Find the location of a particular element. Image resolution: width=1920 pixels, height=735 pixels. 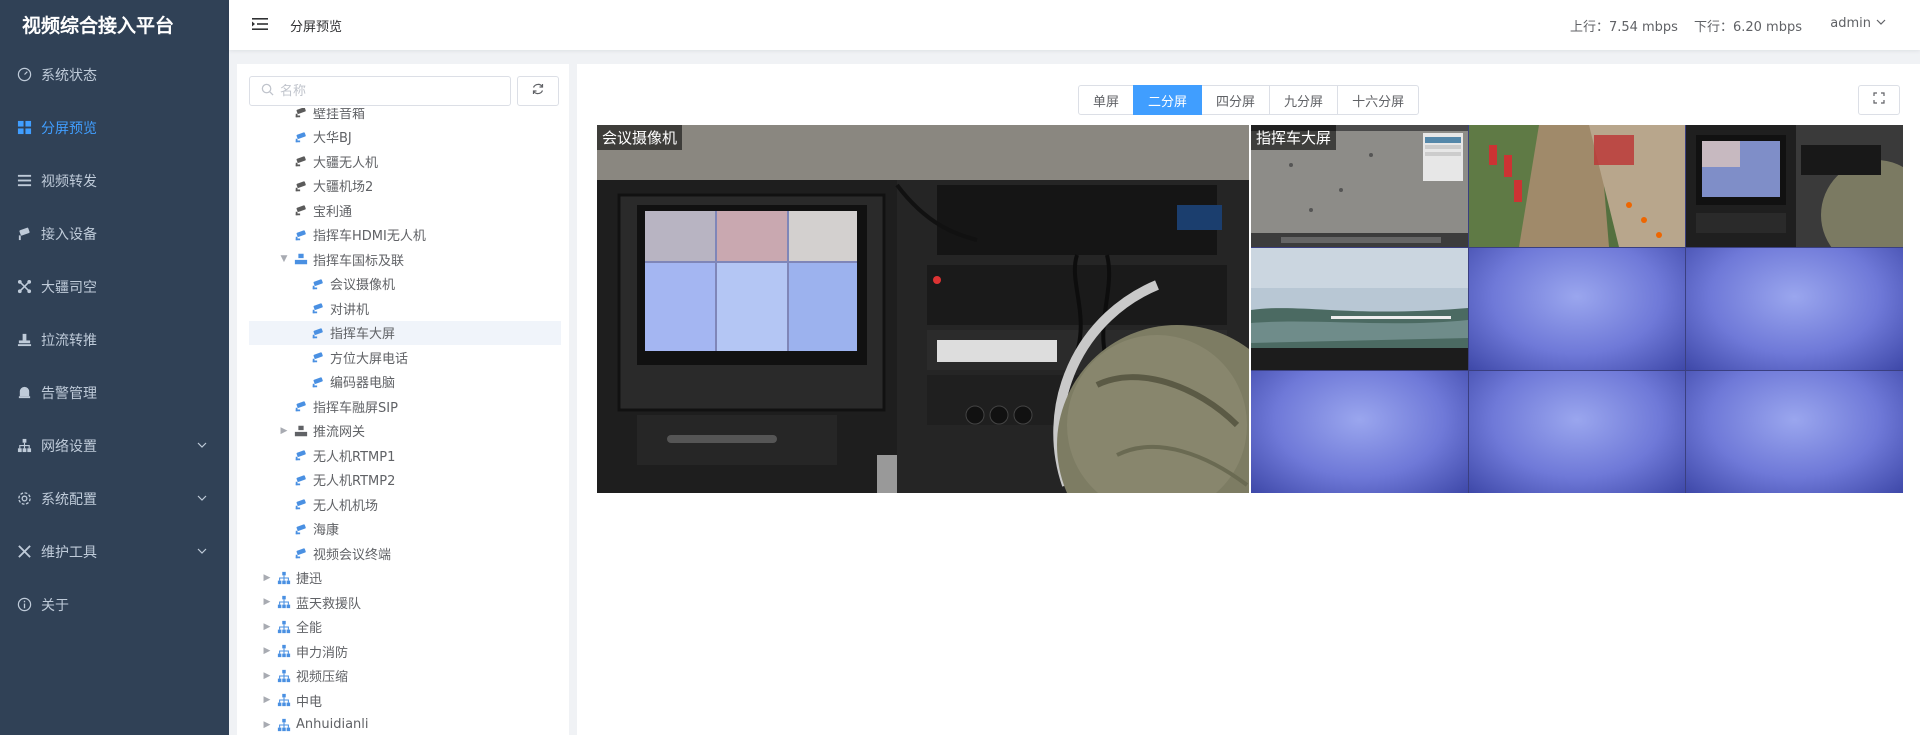

sidebar-item-10: 关于 is located at coordinates (114, 604).